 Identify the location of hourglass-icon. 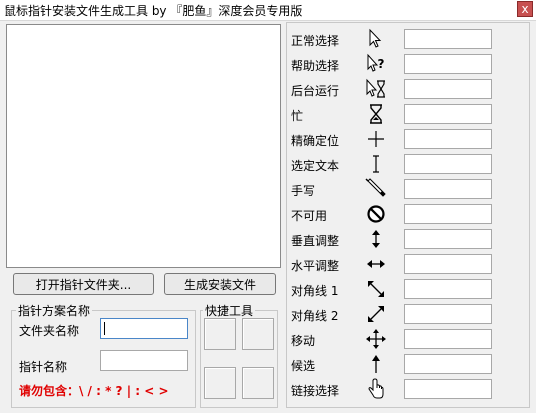
(376, 114).